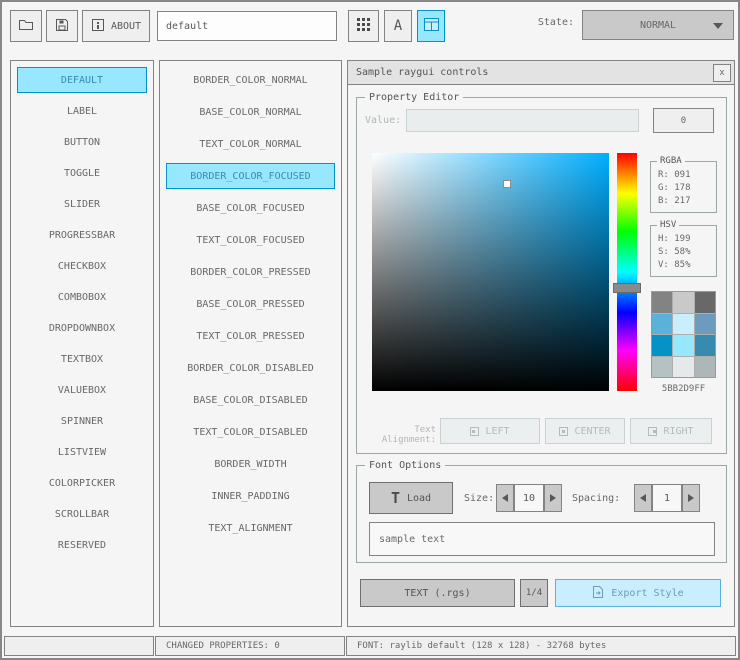 This screenshot has height=660, width=740. What do you see at coordinates (541, 73) in the screenshot?
I see `sample-window-titlebar: Sample raygui controls` at bounding box center [541, 73].